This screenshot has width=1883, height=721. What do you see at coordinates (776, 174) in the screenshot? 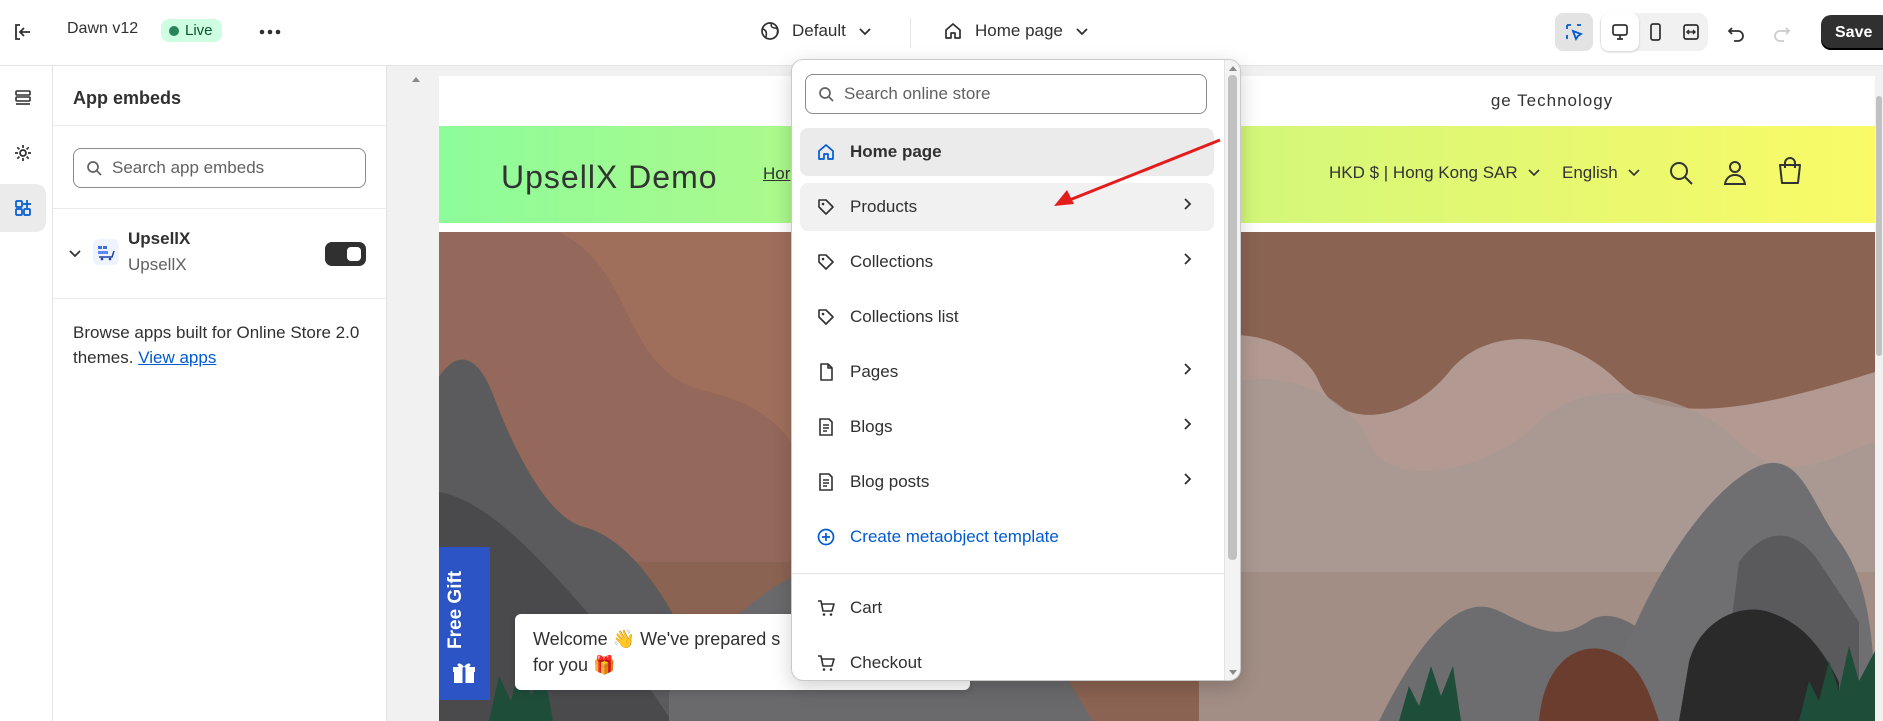
I see `nav-home-link: Hor` at bounding box center [776, 174].